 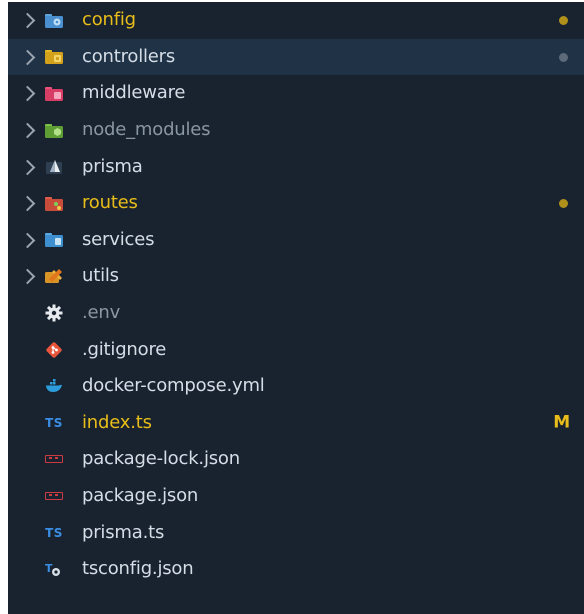 What do you see at coordinates (49, 568) in the screenshot?
I see `svg-text: T` at bounding box center [49, 568].